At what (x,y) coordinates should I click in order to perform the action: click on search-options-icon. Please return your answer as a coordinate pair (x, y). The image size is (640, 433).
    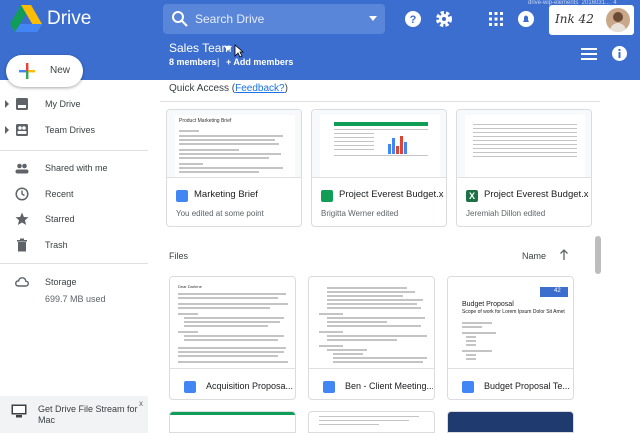
    Looking at the image, I should click on (373, 18).